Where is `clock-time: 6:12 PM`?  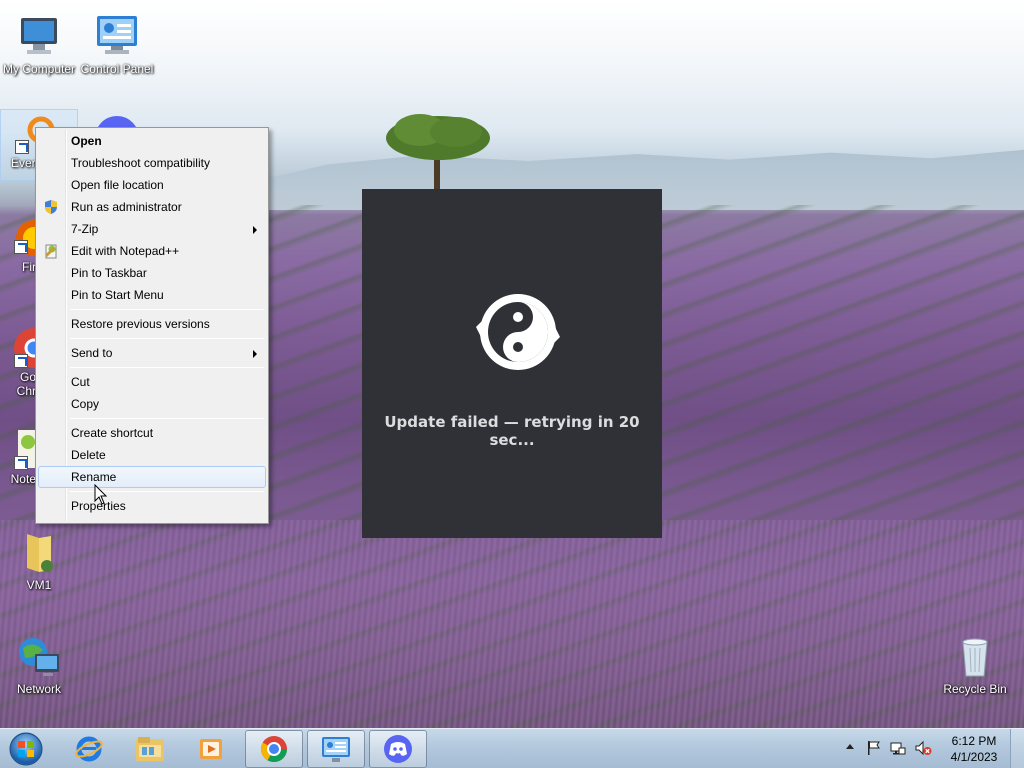
clock-time: 6:12 PM is located at coordinates (974, 741).